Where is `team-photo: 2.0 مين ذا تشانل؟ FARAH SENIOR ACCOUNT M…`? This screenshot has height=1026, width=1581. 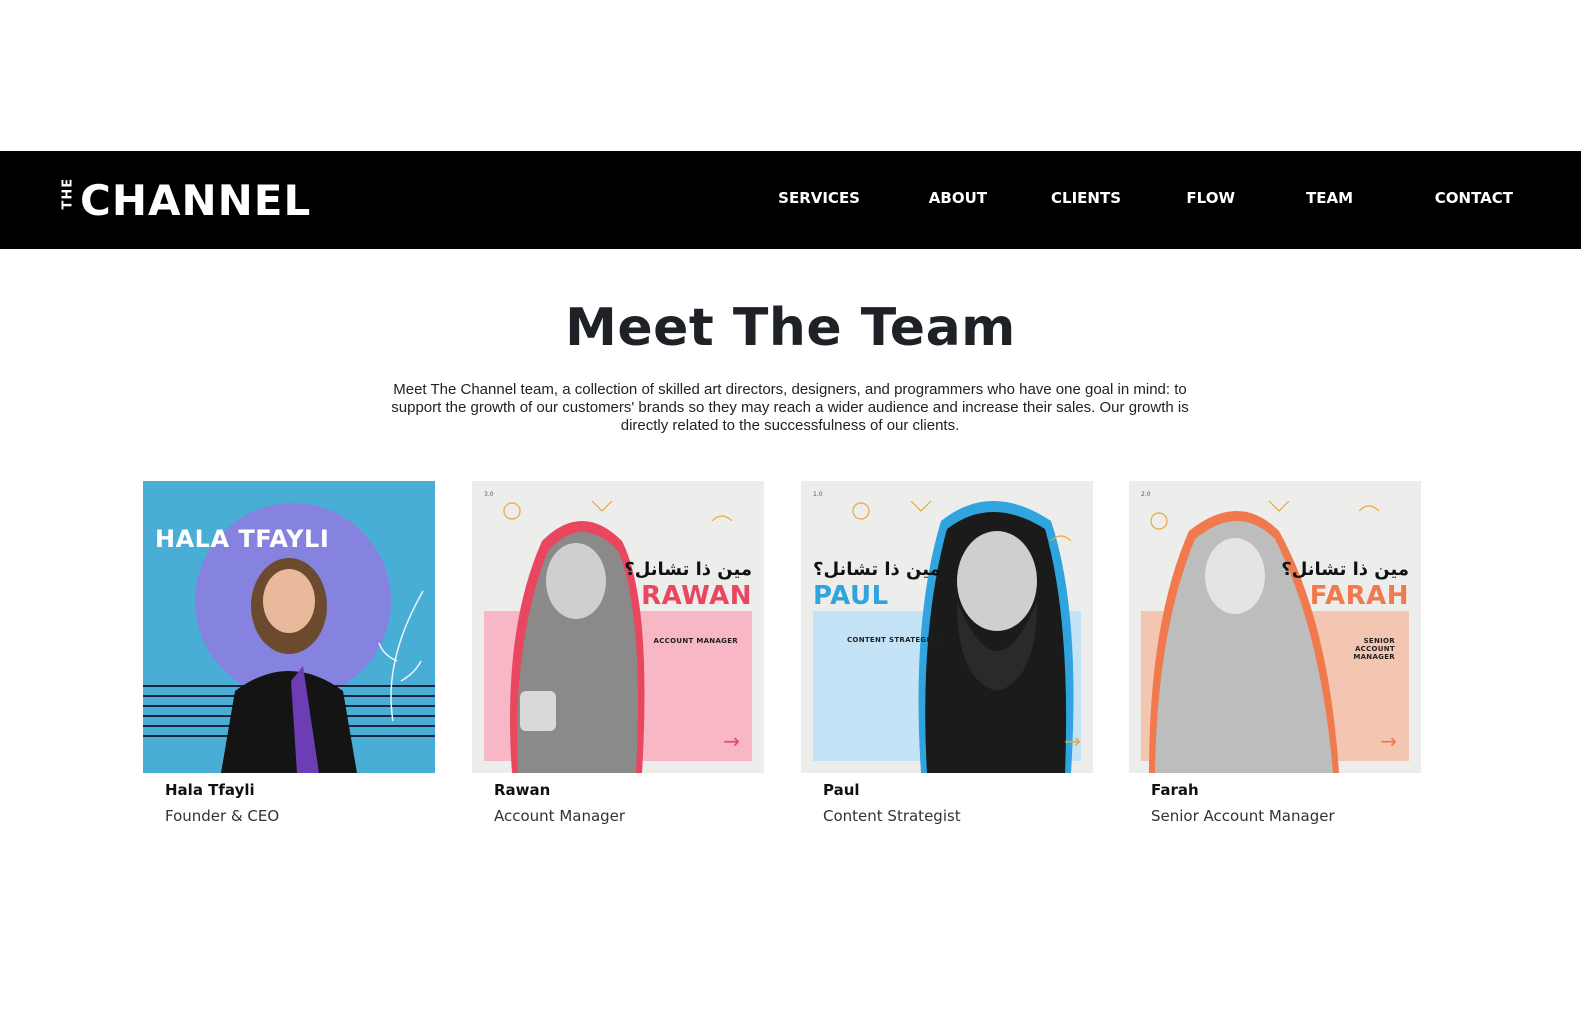
team-photo: 2.0 مين ذا تشانل؟ FARAH SENIOR ACCOUNT M… is located at coordinates (1275, 627).